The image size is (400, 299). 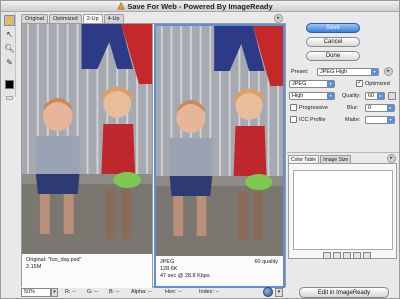 I want to click on quality-field: 60 ▸, so click(x=375, y=96).